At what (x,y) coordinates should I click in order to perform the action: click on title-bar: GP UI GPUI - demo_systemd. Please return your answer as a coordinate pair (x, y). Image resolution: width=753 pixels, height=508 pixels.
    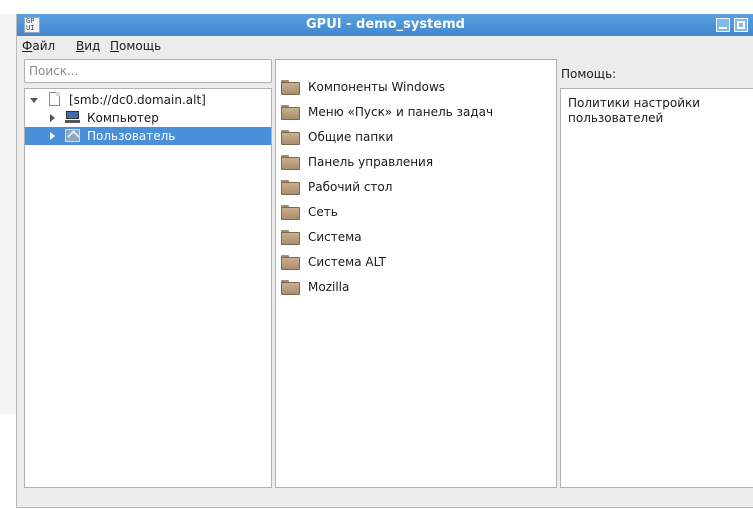
    Looking at the image, I should click on (385, 25).